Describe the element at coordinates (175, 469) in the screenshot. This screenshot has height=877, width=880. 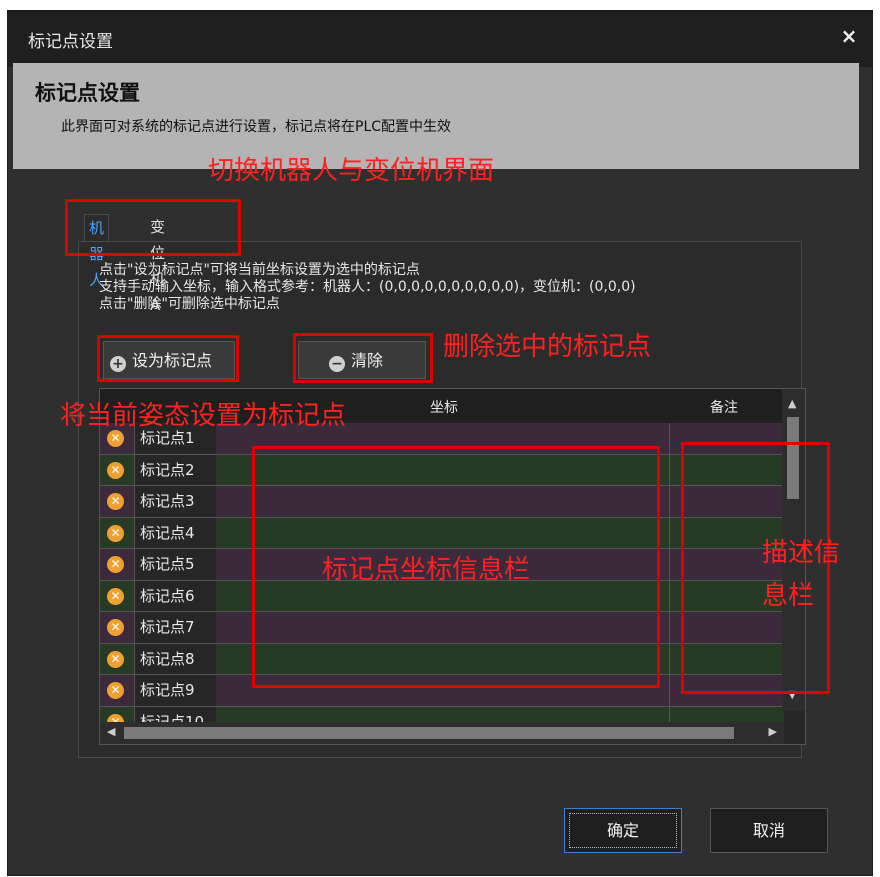
I see `row-label: 标记点2` at that location.